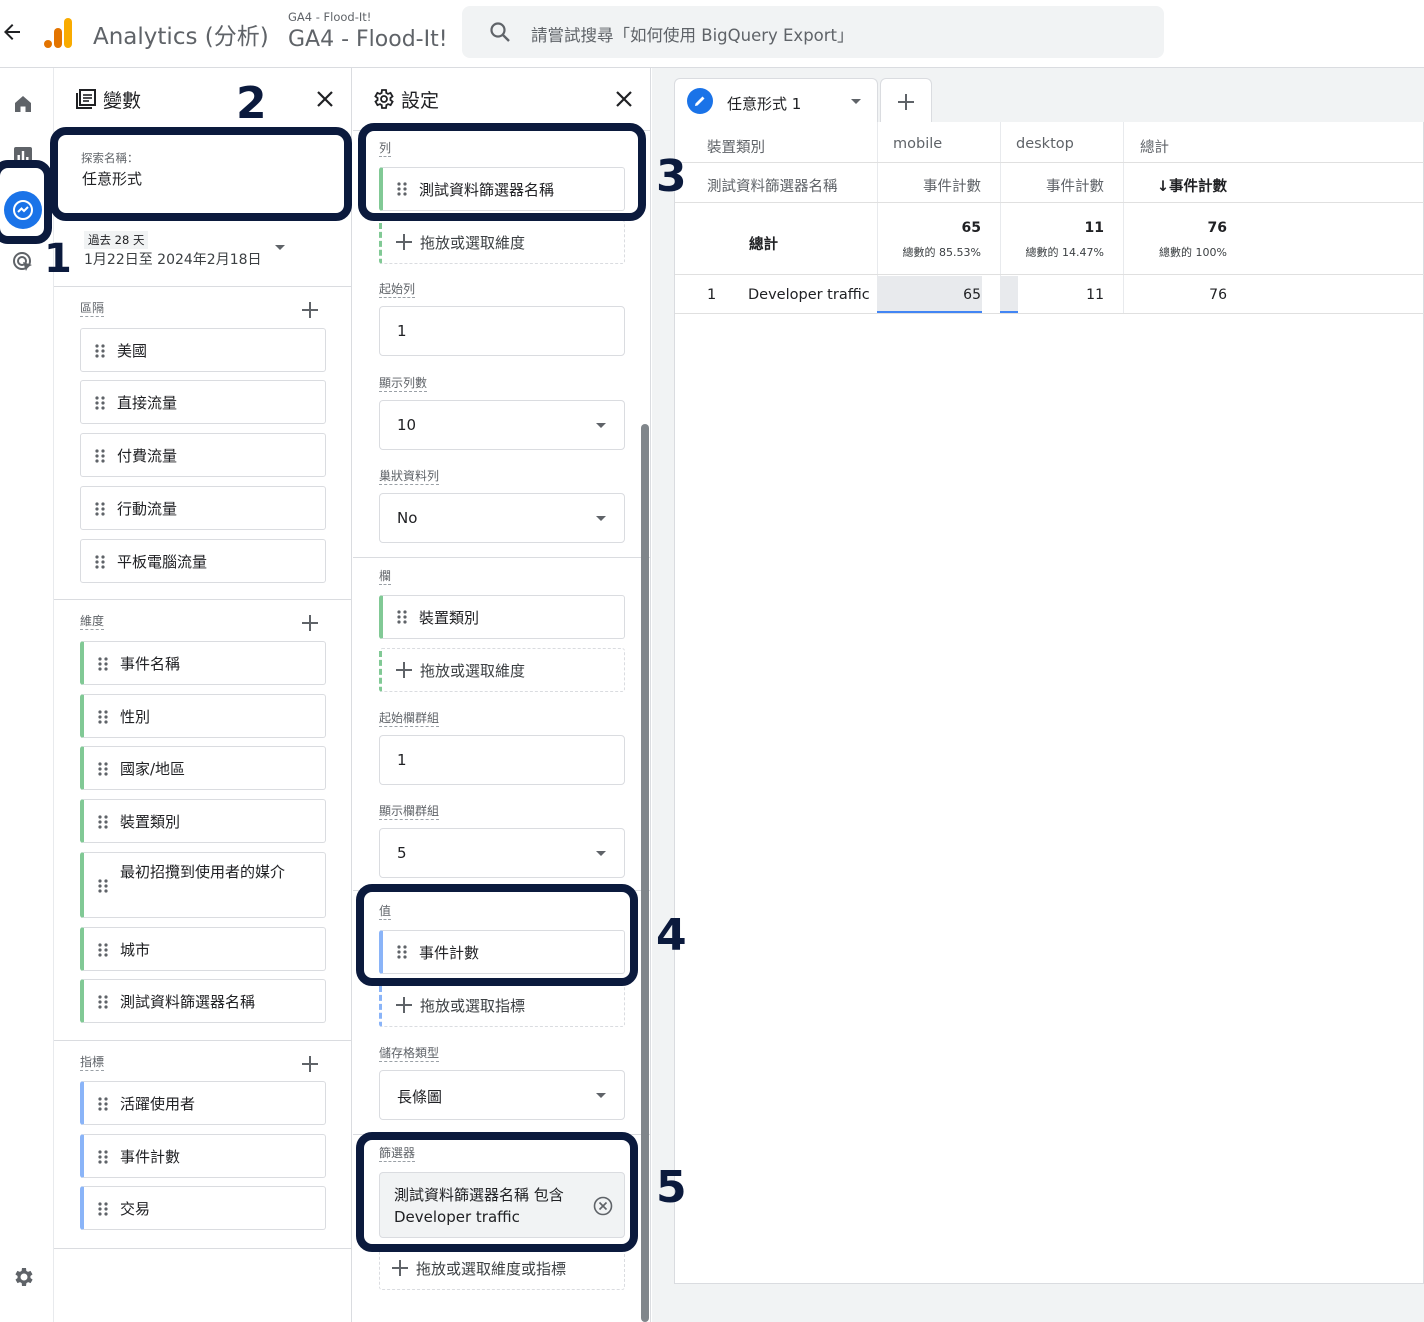 The height and width of the screenshot is (1322, 1424). What do you see at coordinates (1154, 146) in the screenshot?
I see `column-header-total: 總計` at bounding box center [1154, 146].